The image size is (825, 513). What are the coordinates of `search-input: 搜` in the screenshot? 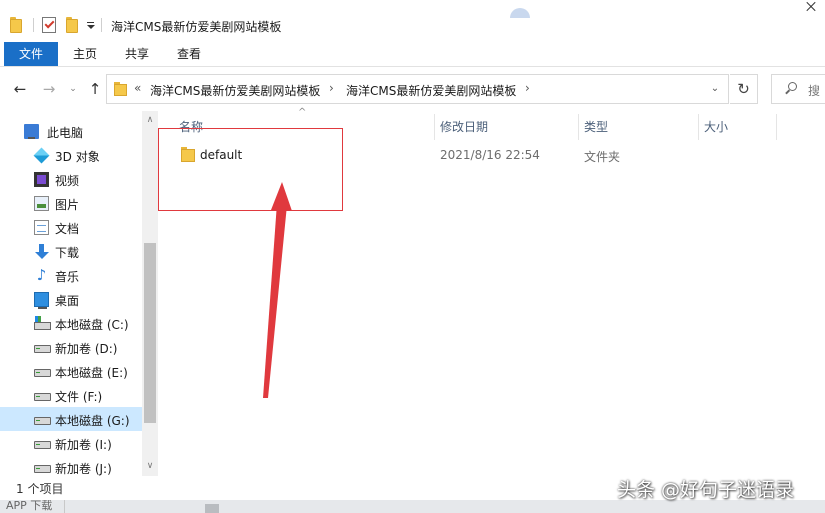 It's located at (798, 89).